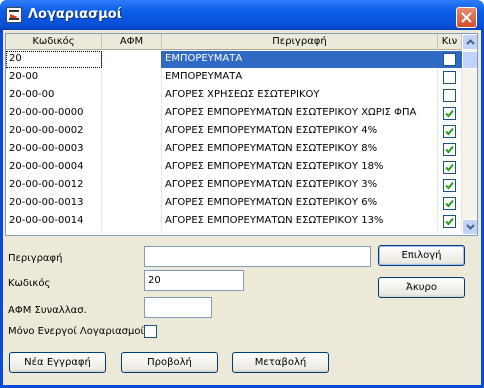  I want to click on view-button: Προβολή, so click(169, 362).